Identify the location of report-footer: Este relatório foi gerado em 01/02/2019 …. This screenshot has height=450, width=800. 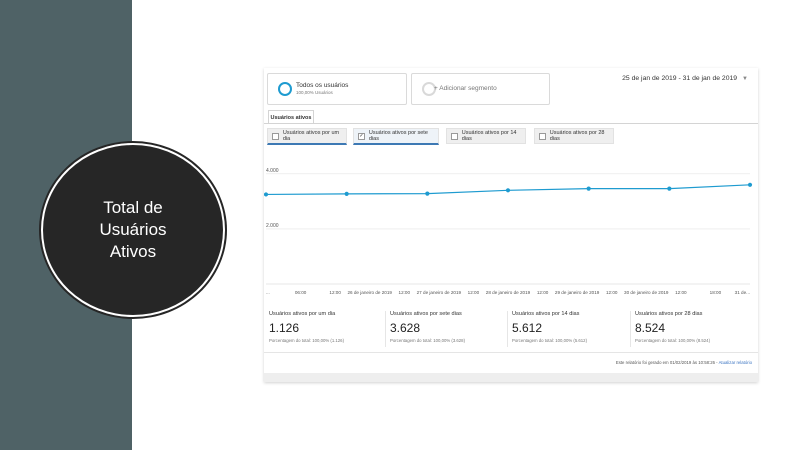
(684, 362).